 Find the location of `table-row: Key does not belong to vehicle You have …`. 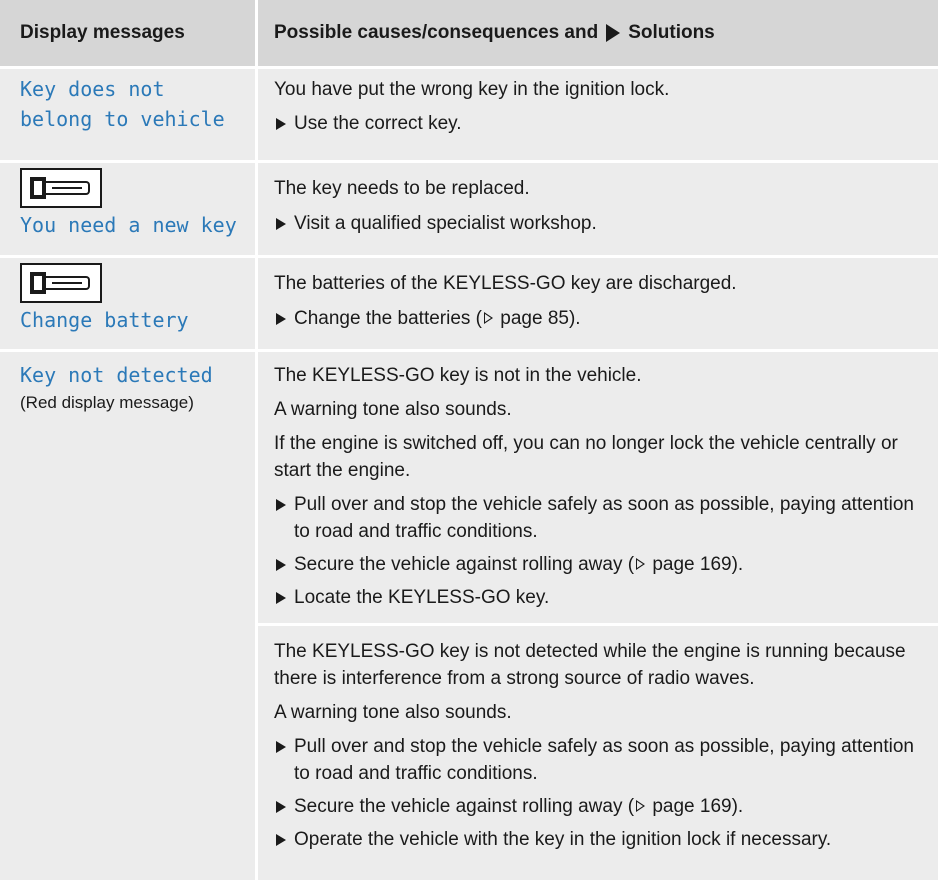

table-row: Key does not belong to vehicle You have … is located at coordinates (469, 116).